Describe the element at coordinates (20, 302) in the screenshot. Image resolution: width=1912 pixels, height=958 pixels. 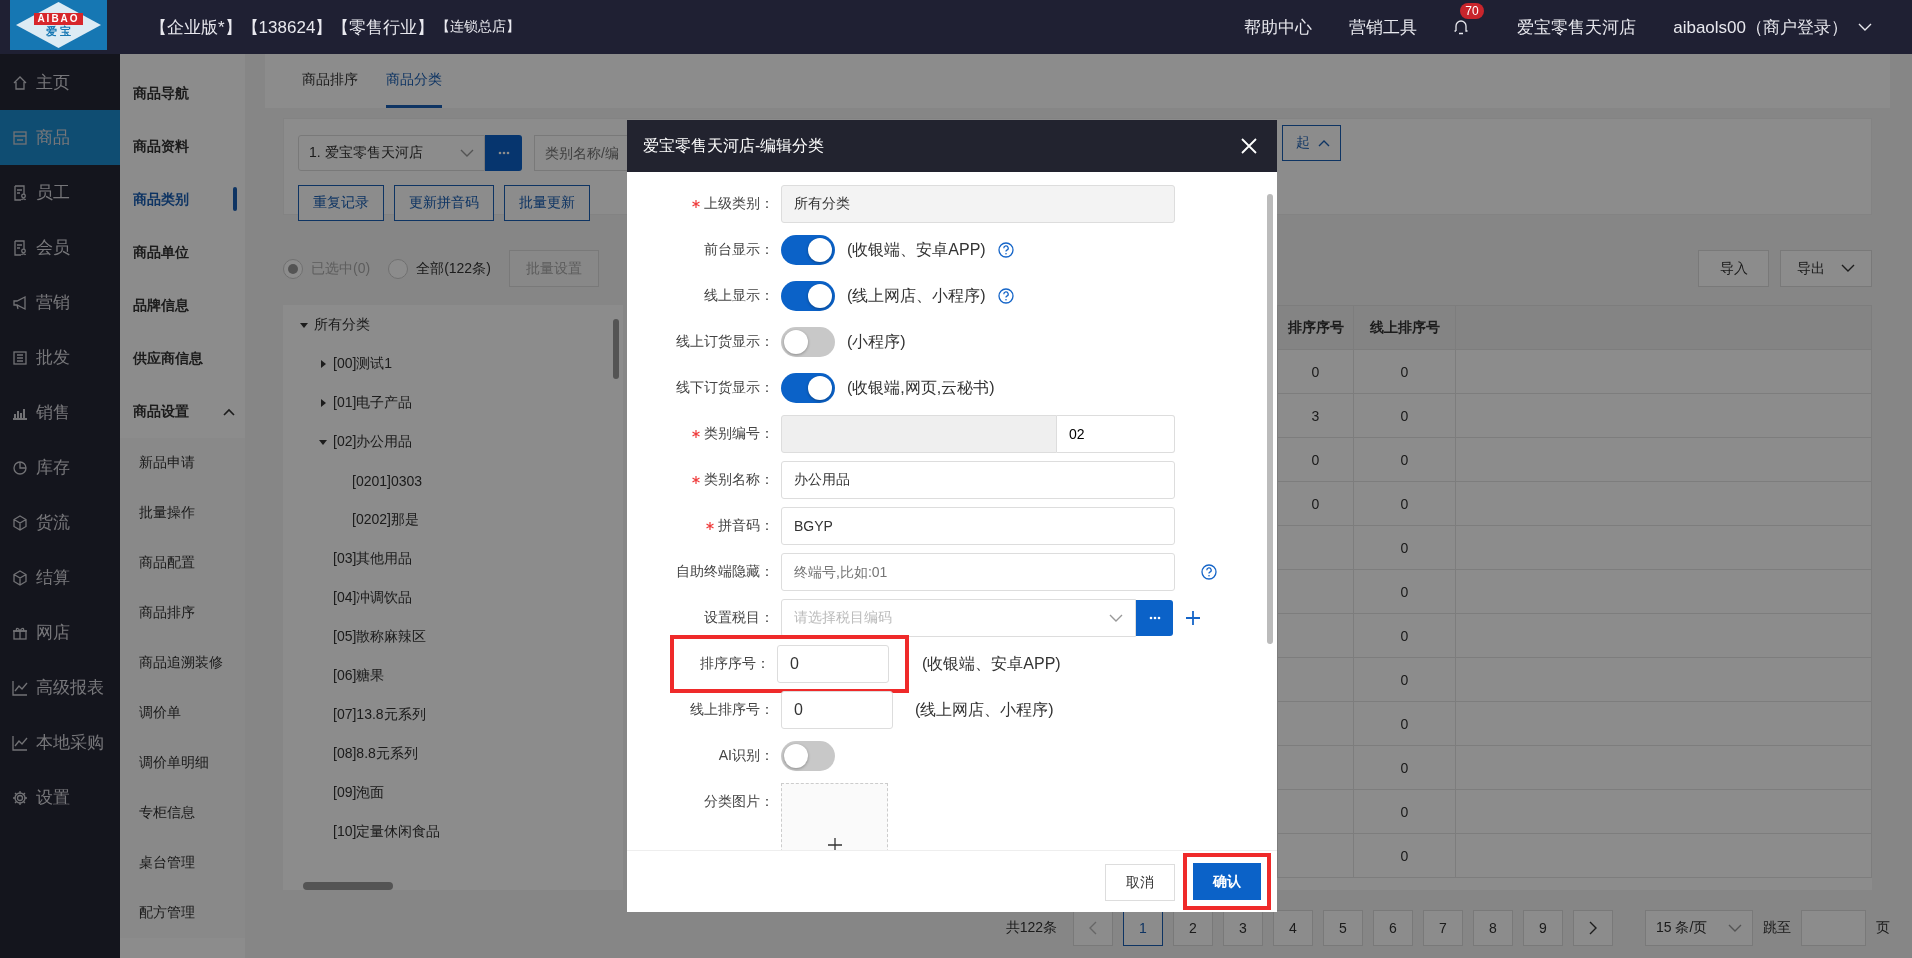
I see `megaphone-icon` at that location.